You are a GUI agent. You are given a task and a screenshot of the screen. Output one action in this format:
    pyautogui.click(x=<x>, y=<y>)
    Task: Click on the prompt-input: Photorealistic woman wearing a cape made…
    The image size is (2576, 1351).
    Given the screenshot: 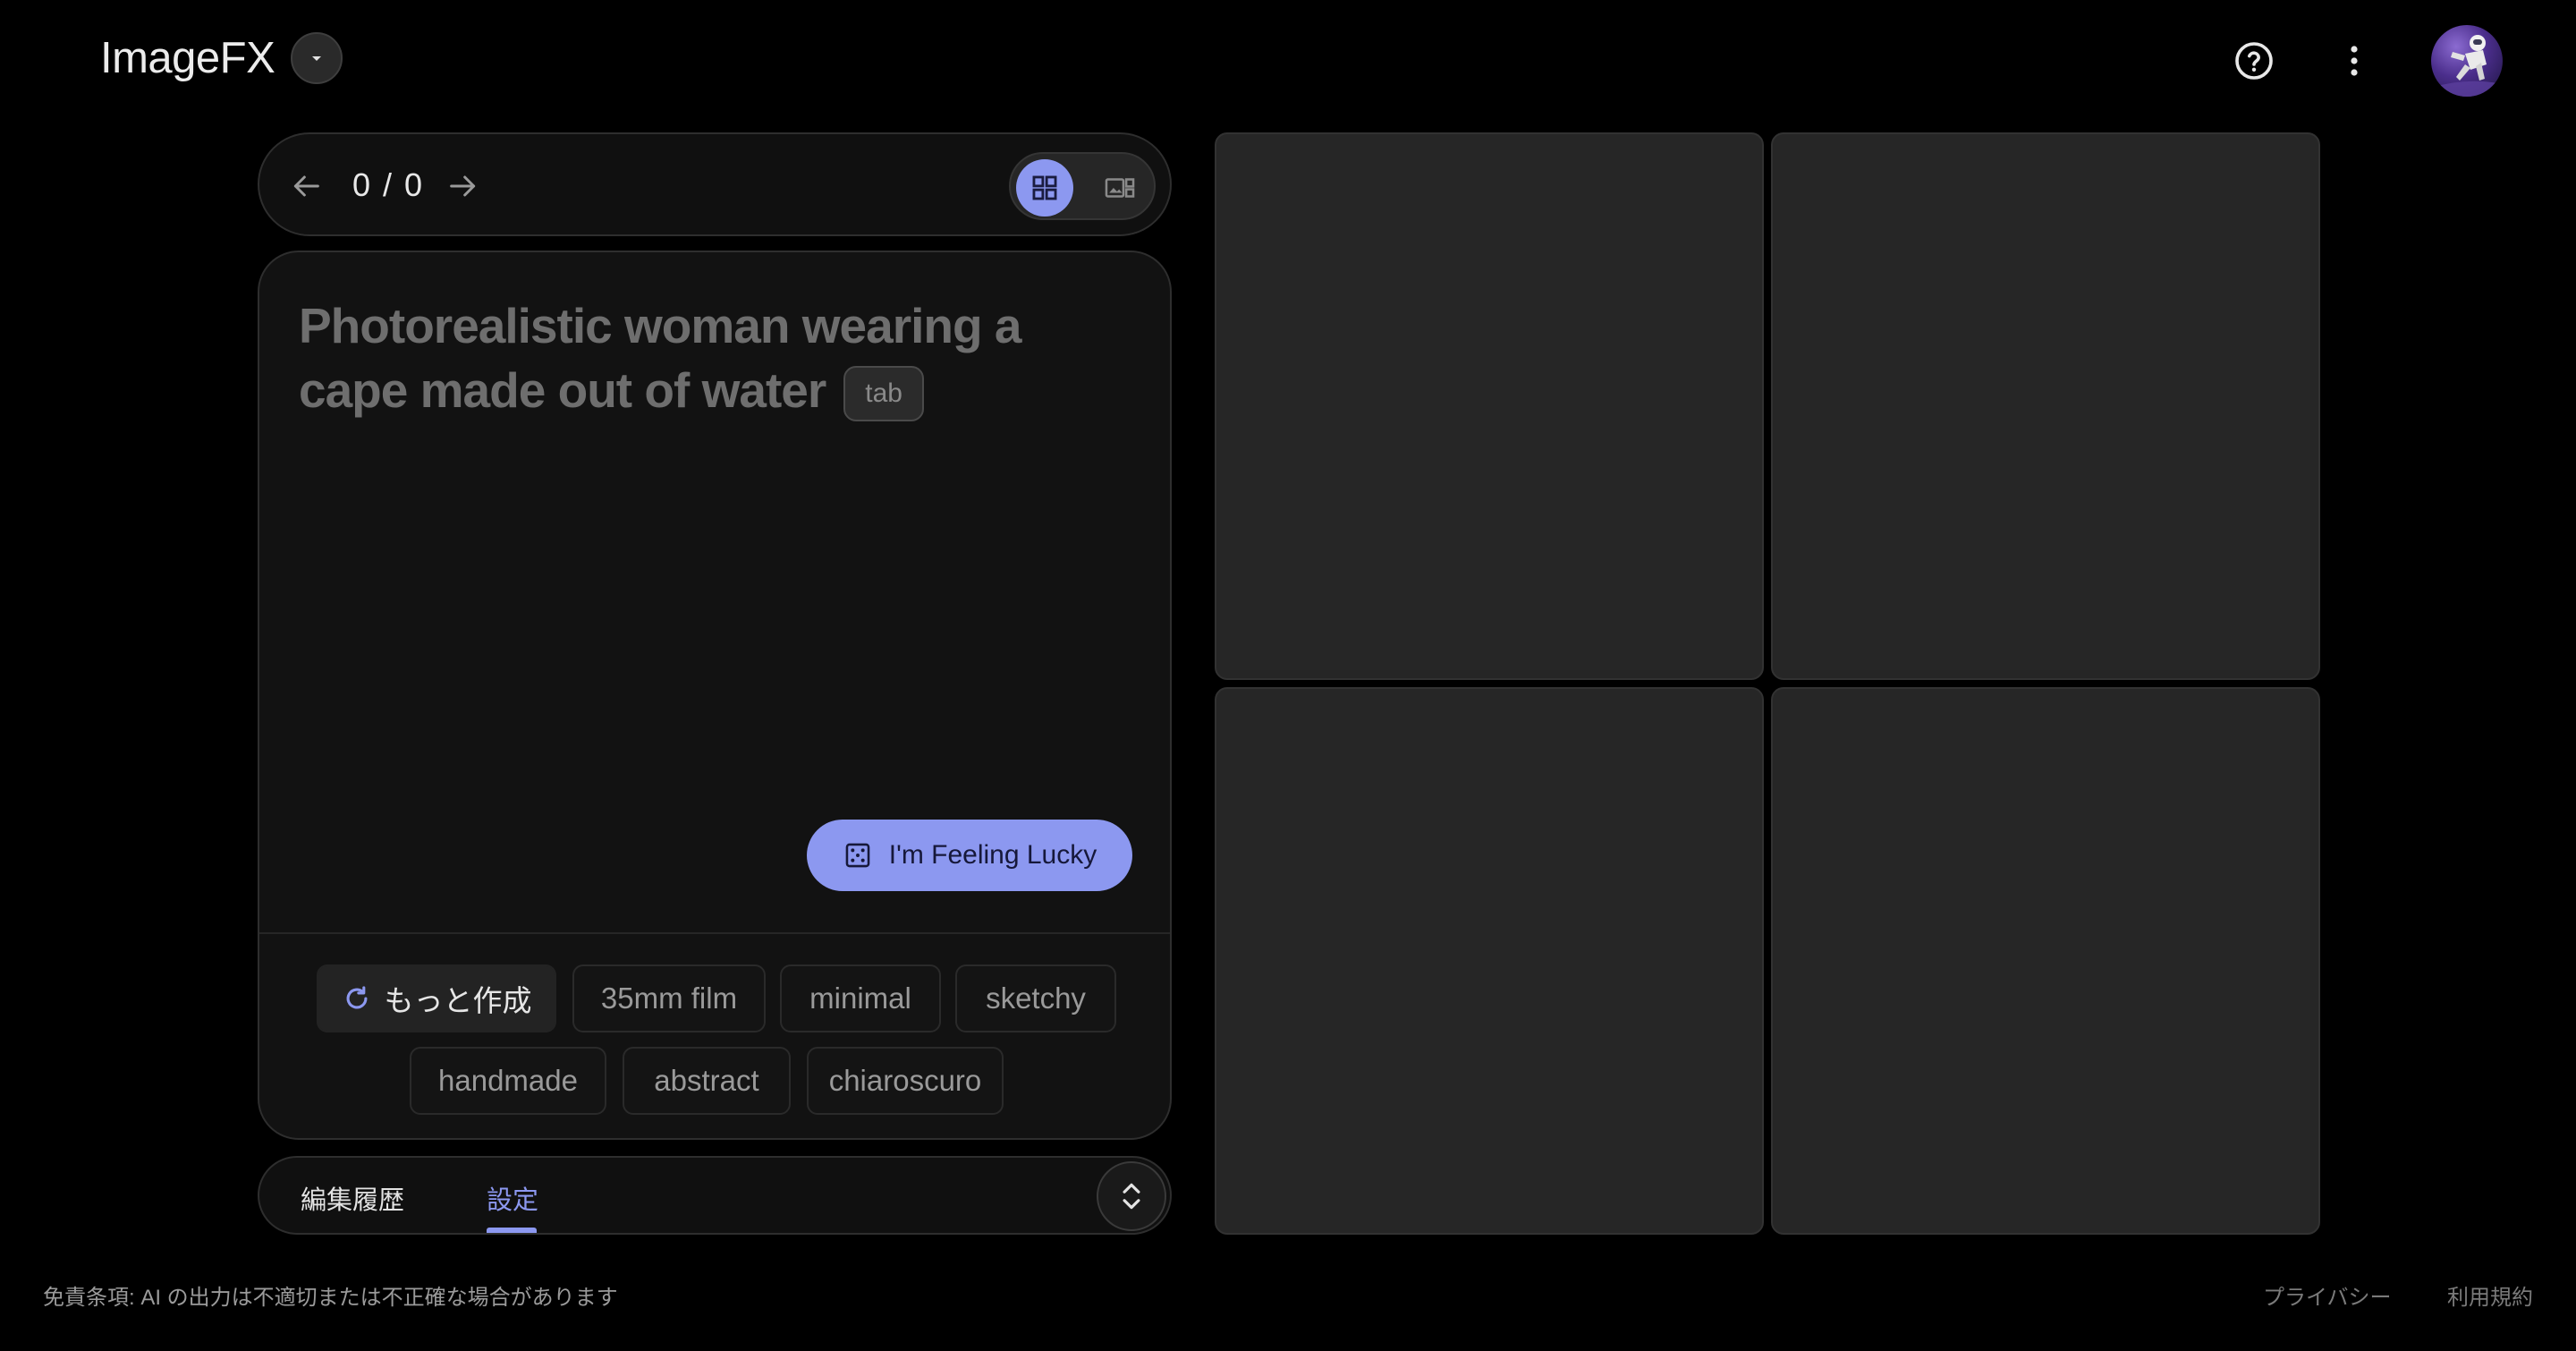 What is the action you would take?
    pyautogui.click(x=719, y=357)
    